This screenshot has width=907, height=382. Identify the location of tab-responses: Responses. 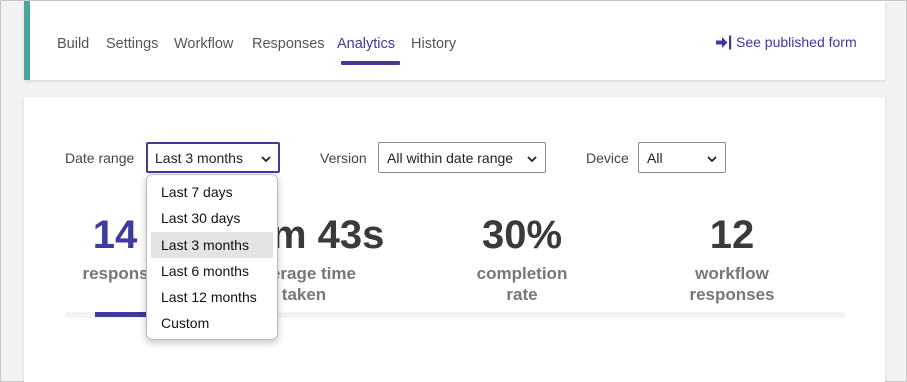
(288, 44).